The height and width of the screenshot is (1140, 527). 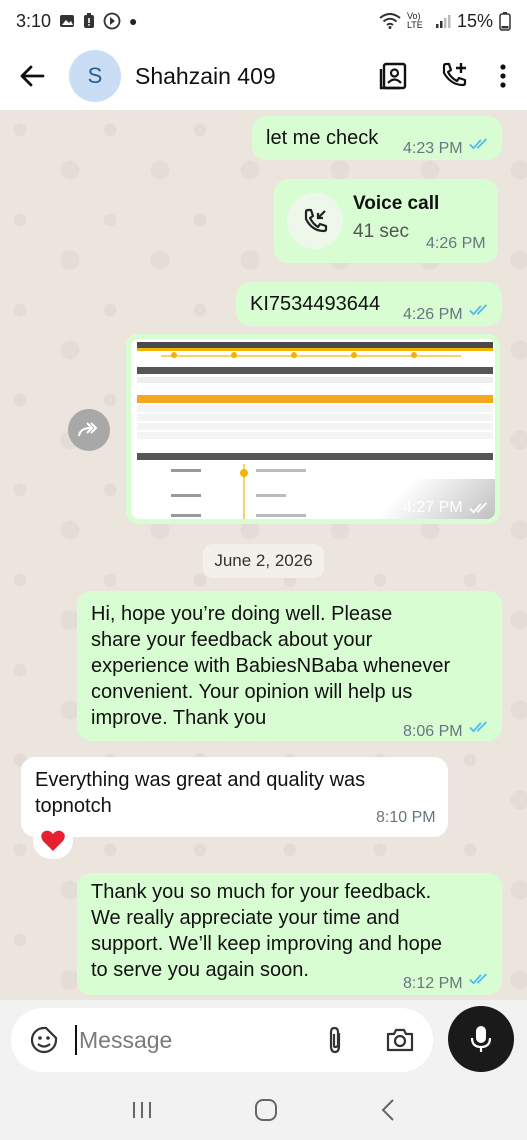 I want to click on mic-button, so click(x=481, y=1039).